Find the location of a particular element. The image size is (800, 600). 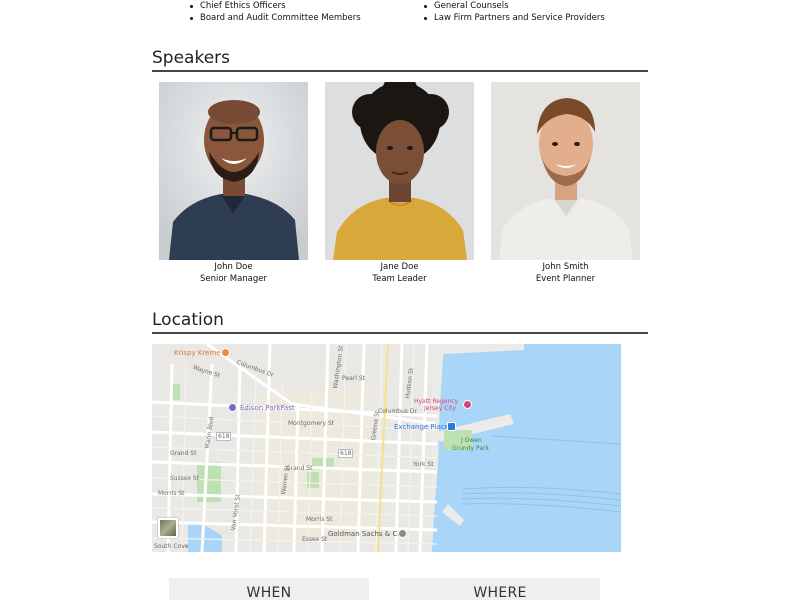

map-label-edison-parkfast: Edison ParkFast is located at coordinates (267, 408).